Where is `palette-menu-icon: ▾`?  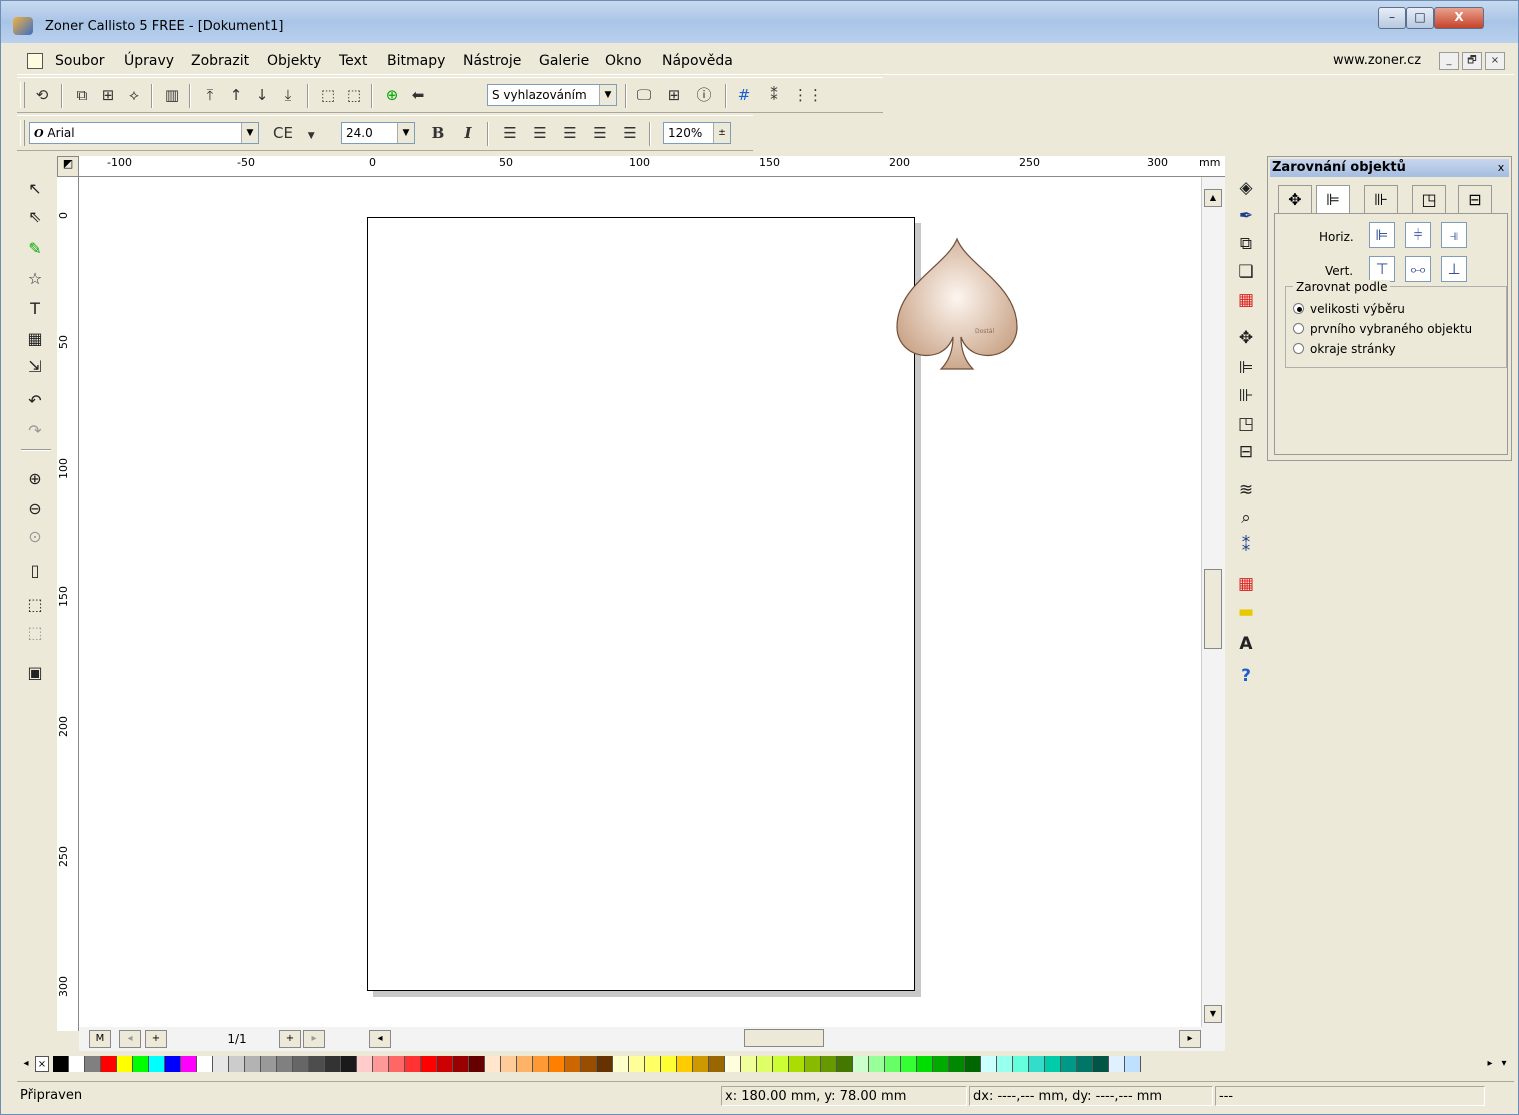
palette-menu-icon: ▾ is located at coordinates (1504, 1064).